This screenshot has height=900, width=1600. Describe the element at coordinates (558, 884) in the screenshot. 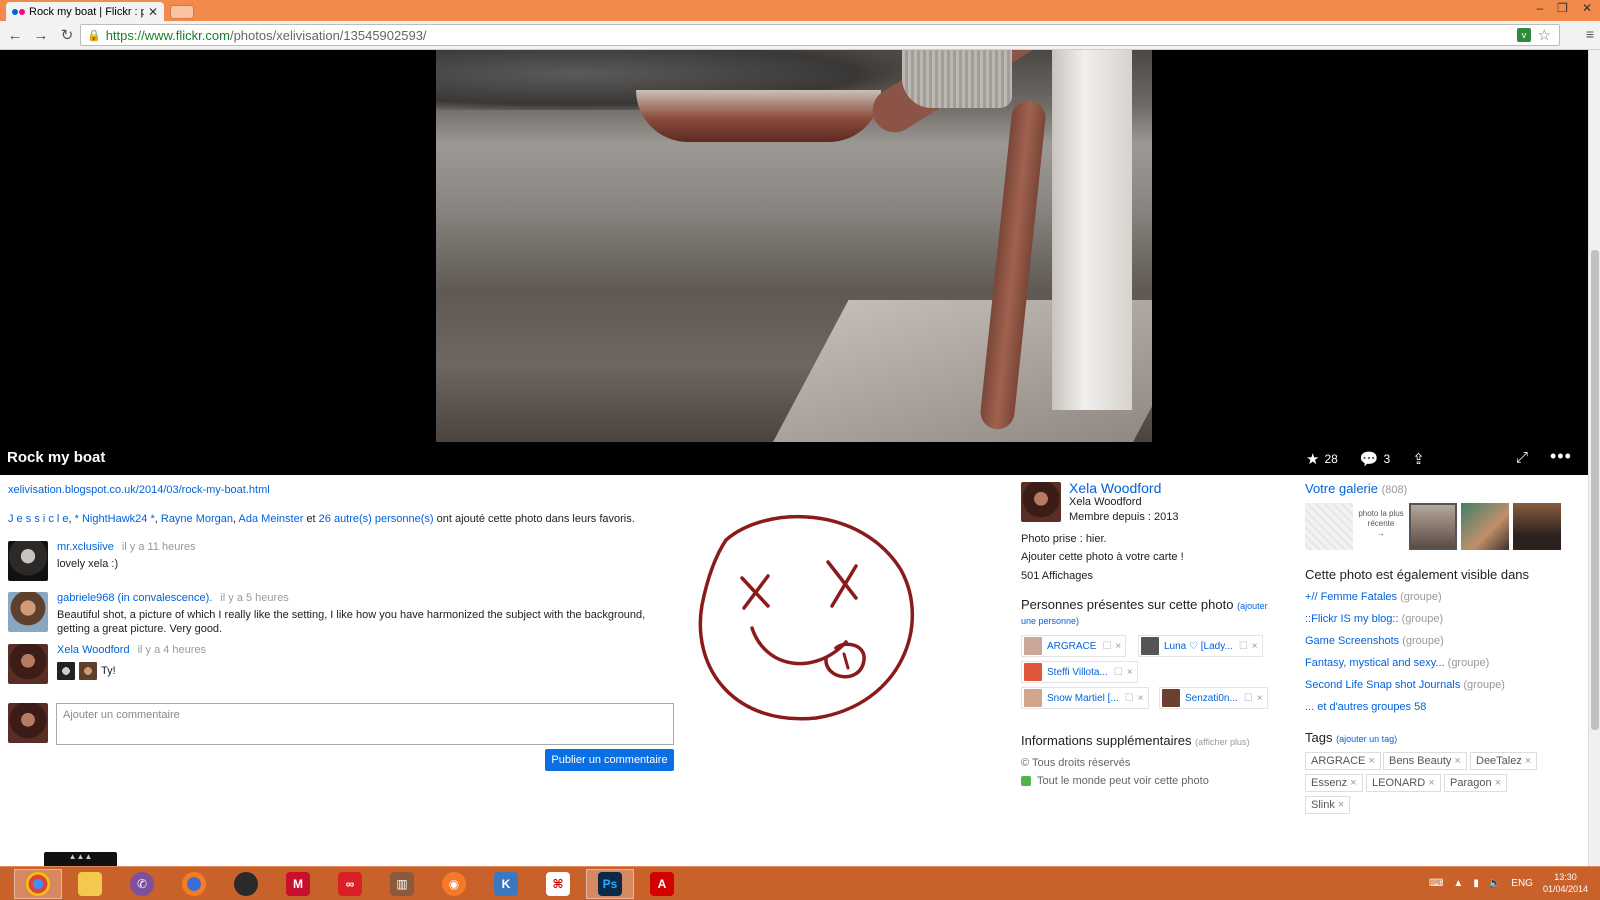

I see `taskbar-acrobat: ⌘` at that location.